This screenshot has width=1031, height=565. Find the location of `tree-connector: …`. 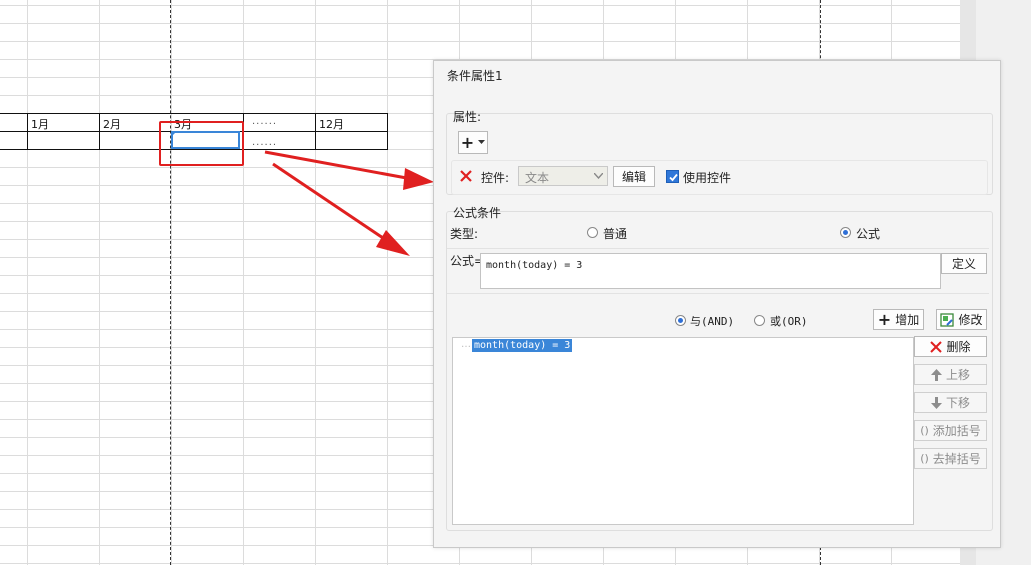

tree-connector: … is located at coordinates (466, 344).